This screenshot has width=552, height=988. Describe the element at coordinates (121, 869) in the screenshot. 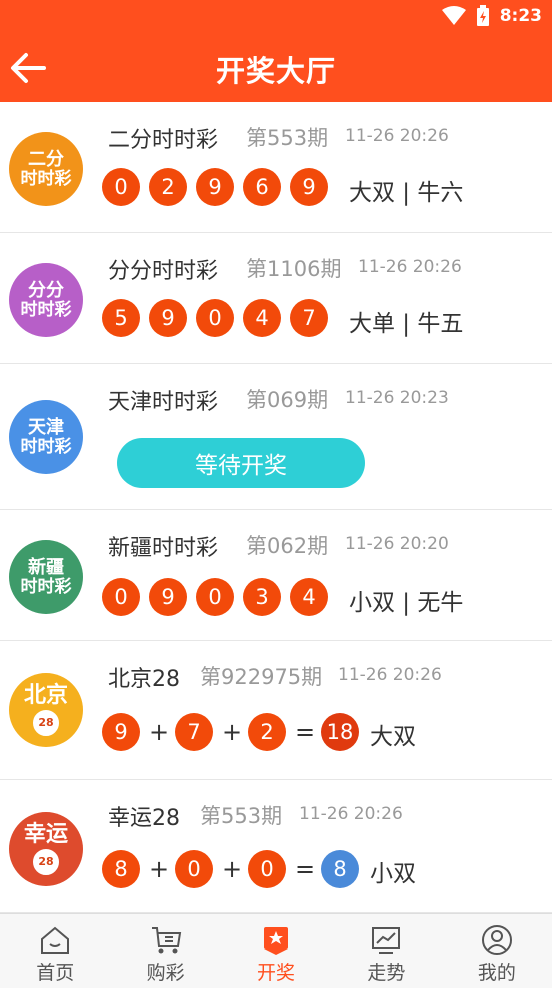

I see `draw-ball: 8` at that location.